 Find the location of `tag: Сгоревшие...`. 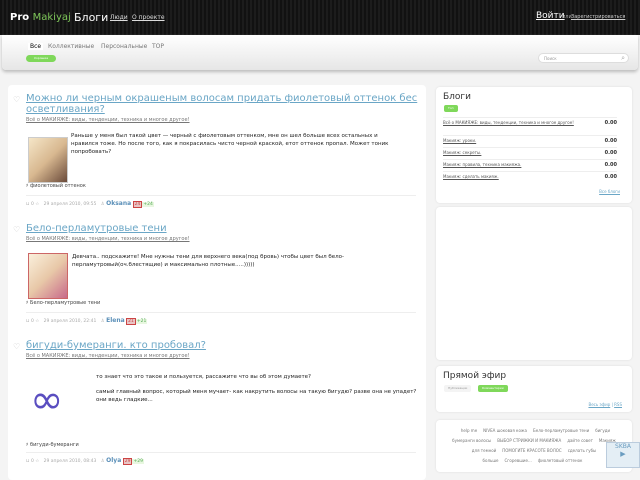

tag: Сгоревшие... is located at coordinates (518, 460).